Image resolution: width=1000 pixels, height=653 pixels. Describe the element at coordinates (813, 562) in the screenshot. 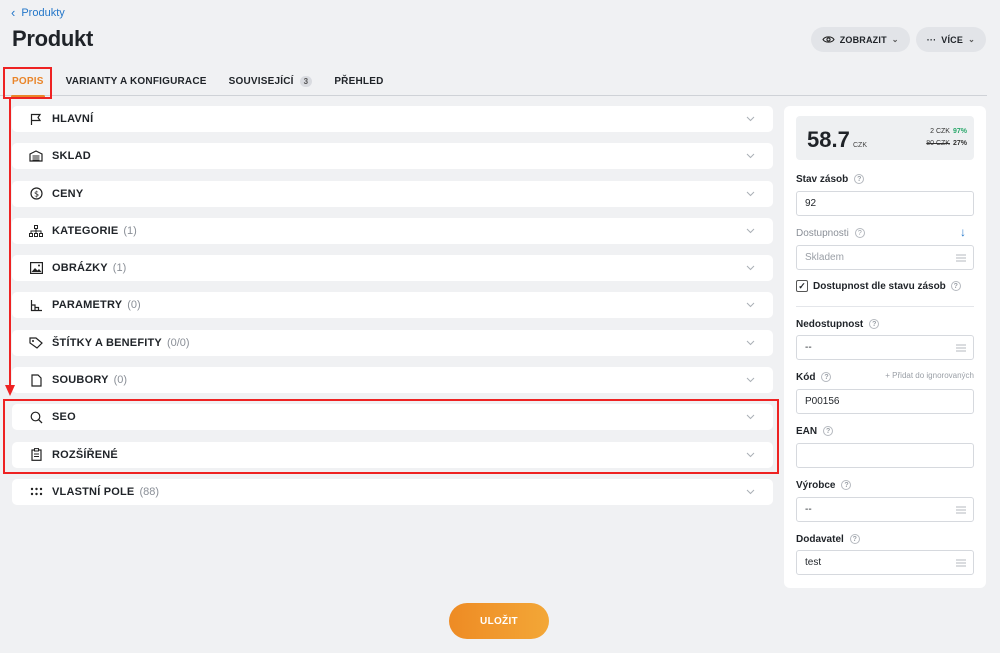

I see `supplier-value: test` at that location.